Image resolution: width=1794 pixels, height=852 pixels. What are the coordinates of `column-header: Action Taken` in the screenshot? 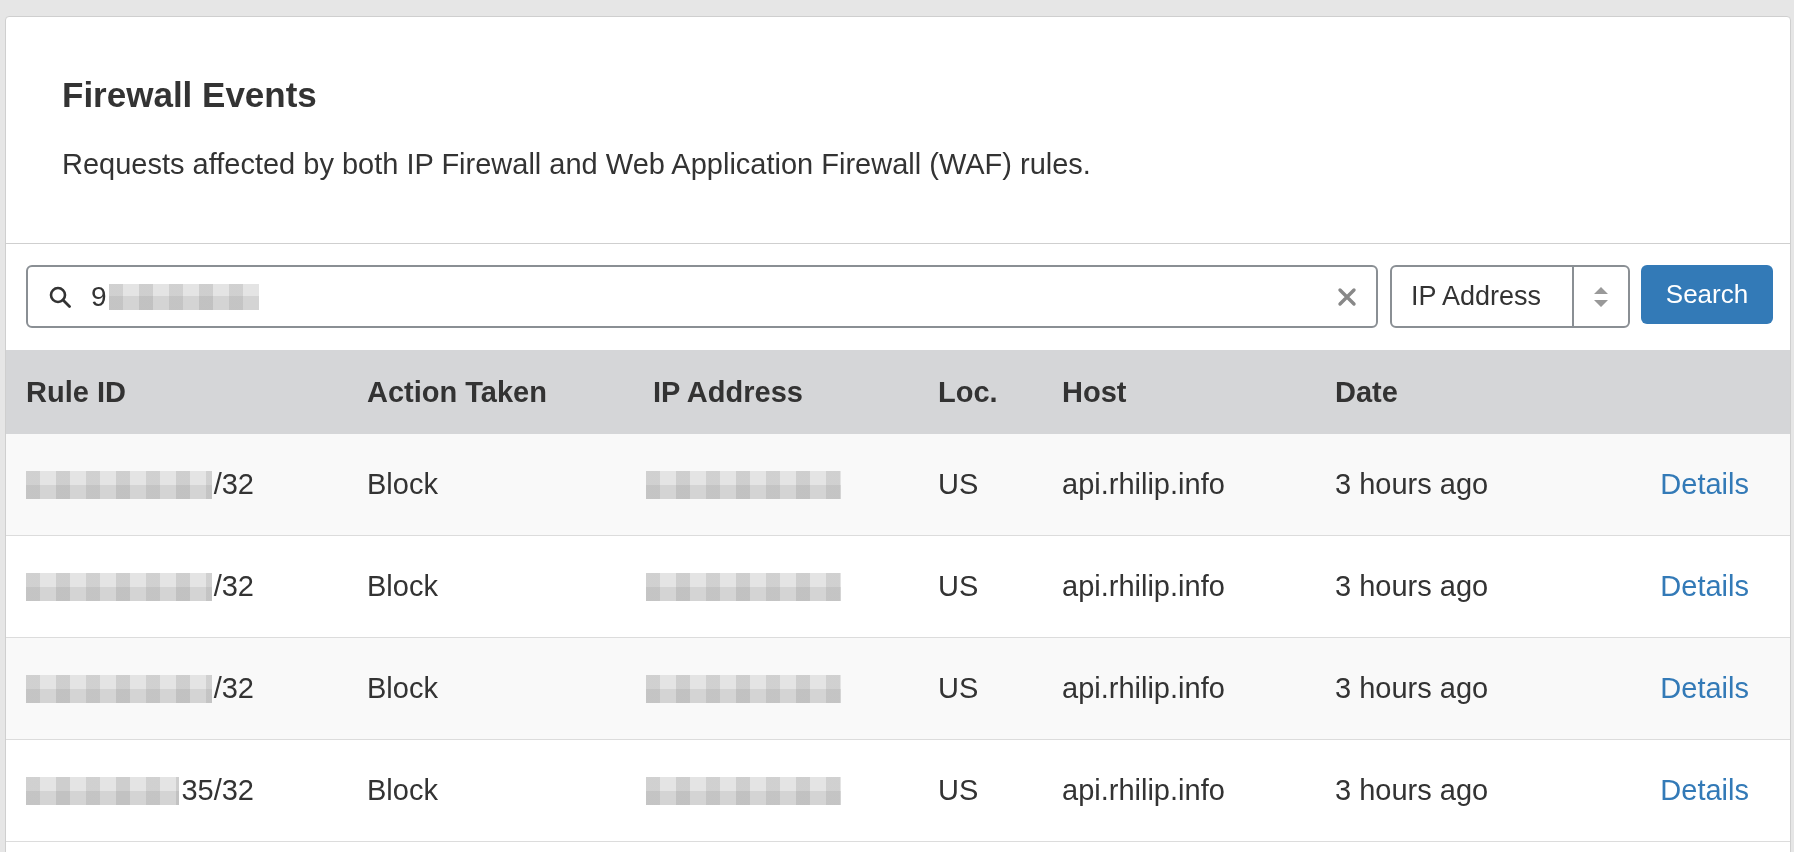 It's located at (457, 392).